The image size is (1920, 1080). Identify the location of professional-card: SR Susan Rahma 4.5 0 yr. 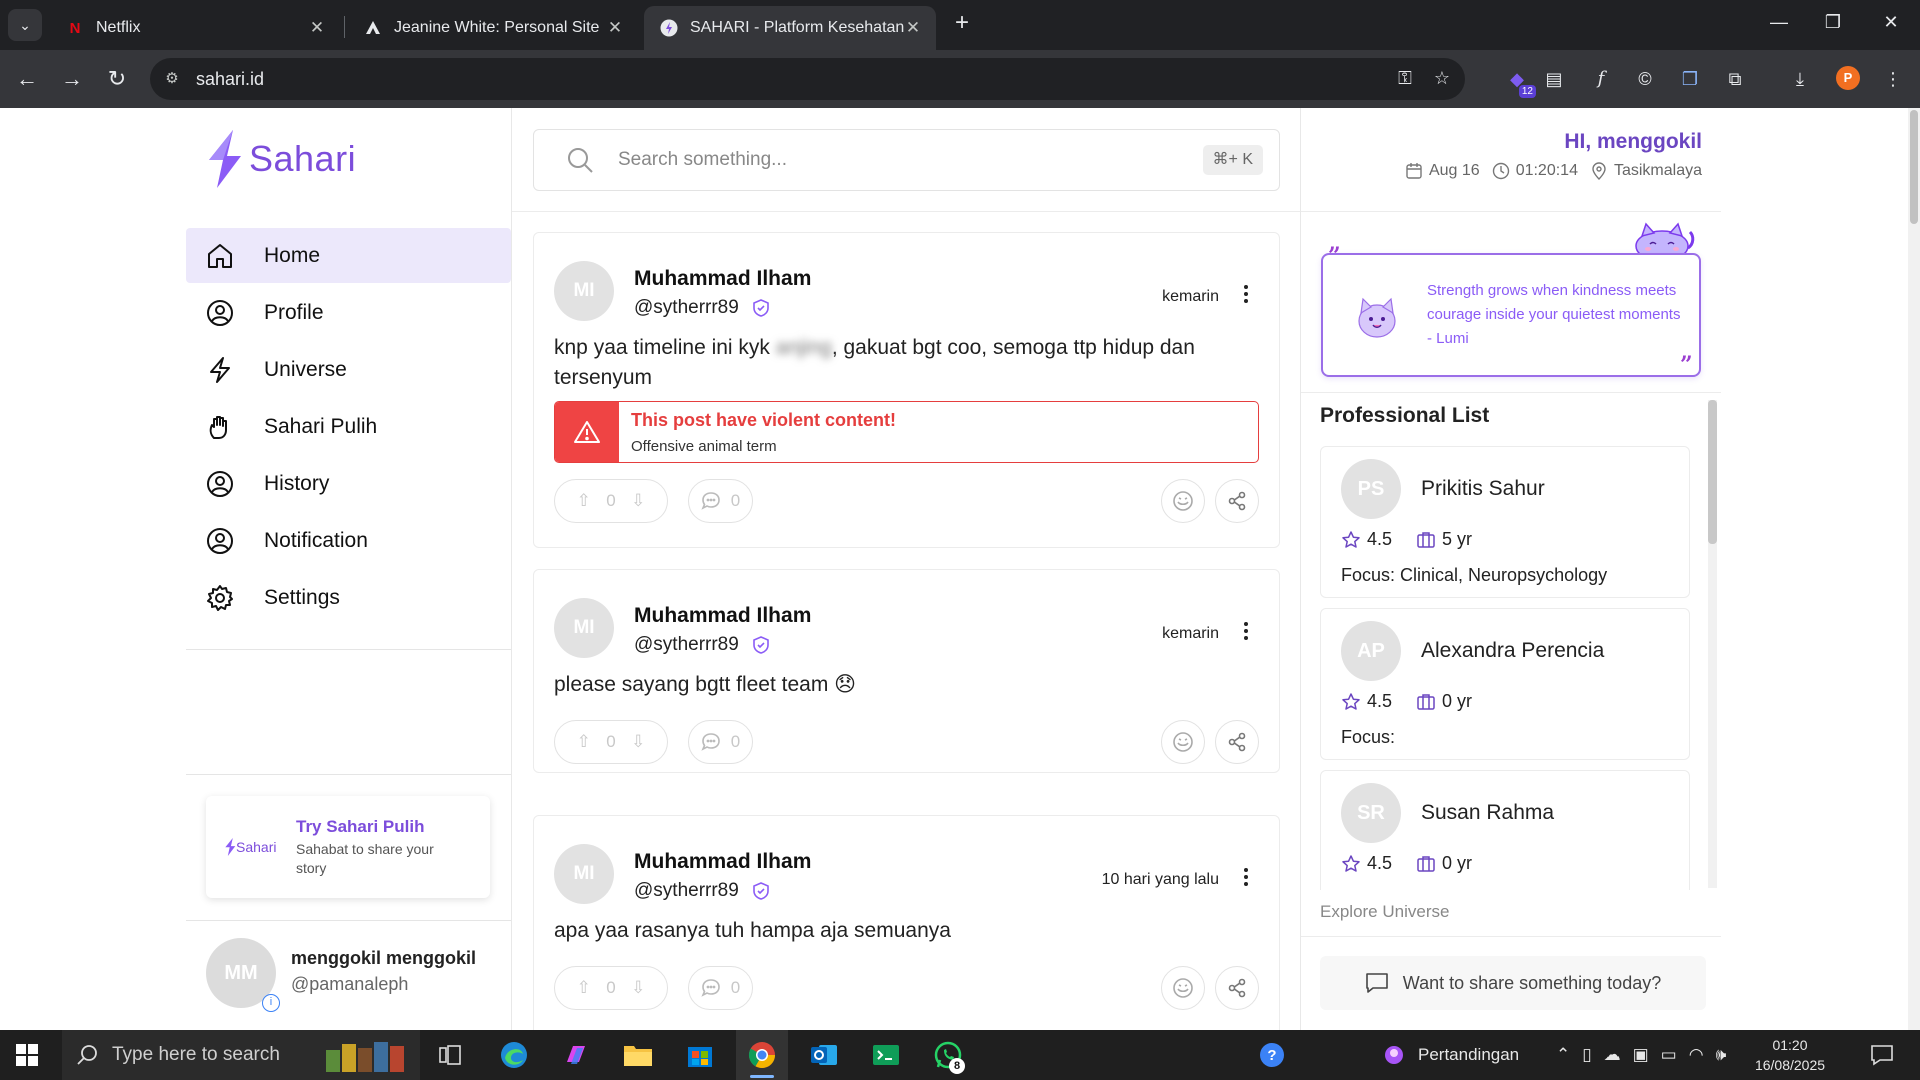
(1505, 830).